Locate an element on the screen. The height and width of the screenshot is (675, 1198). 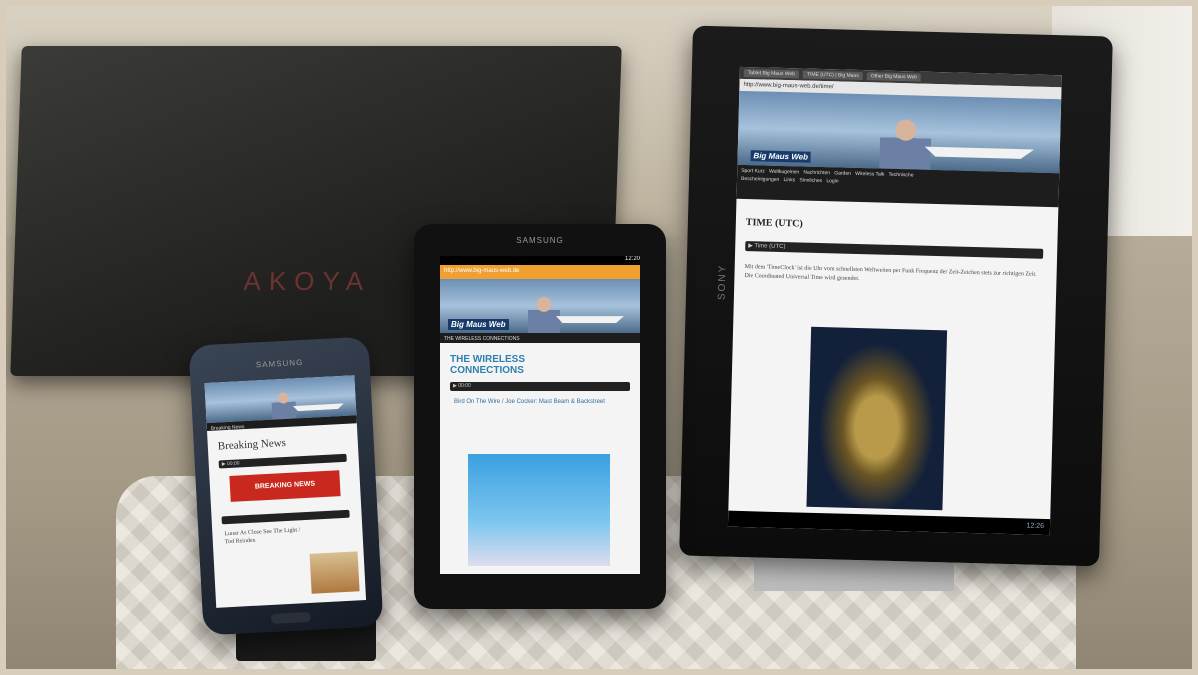
tablet-brand: SAMSUNG is located at coordinates (540, 240).